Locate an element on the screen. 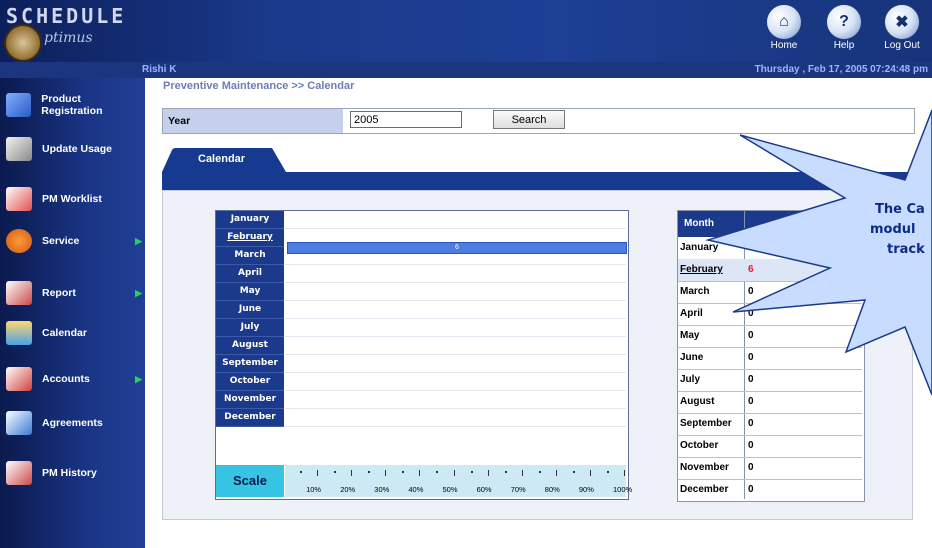 The width and height of the screenshot is (932, 548). scale-tick-label: 30% is located at coordinates (382, 489).